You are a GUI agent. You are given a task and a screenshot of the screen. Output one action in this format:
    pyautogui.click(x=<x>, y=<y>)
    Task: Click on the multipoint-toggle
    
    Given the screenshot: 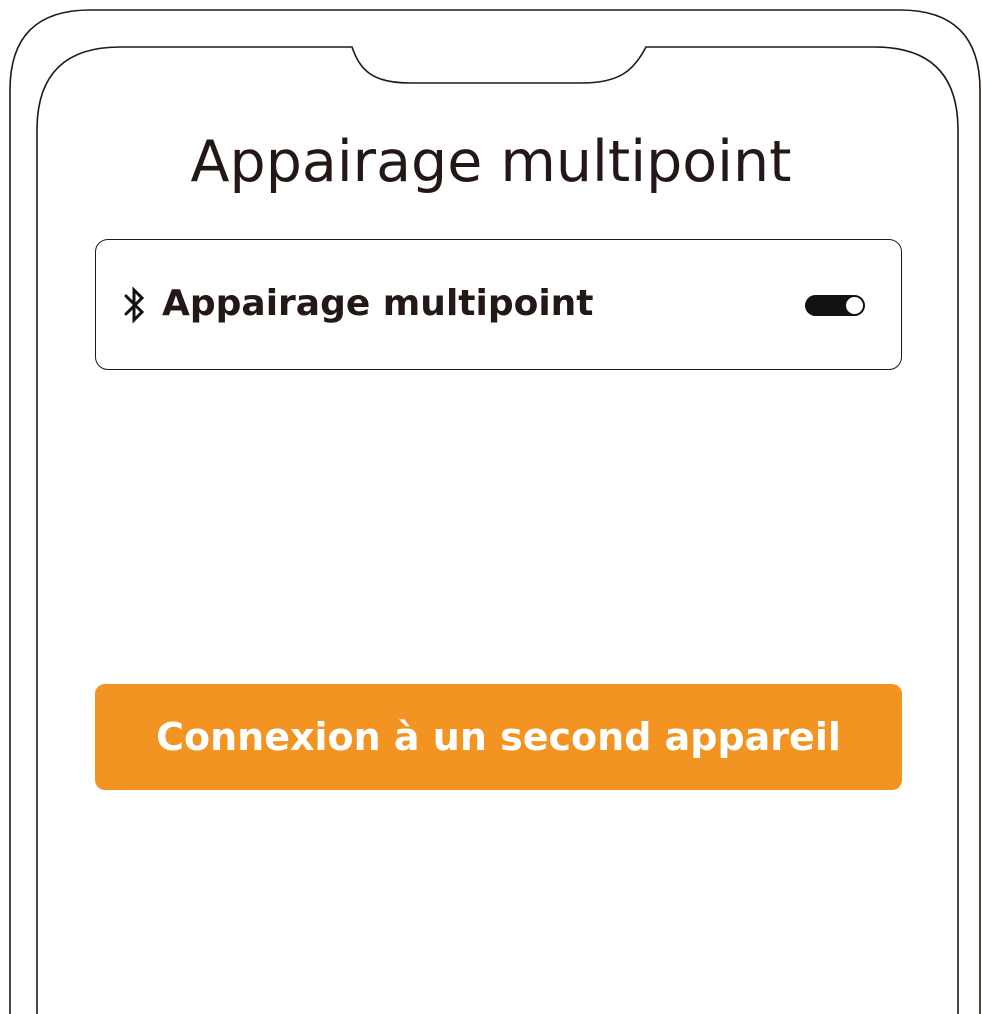 What is the action you would take?
    pyautogui.click(x=835, y=305)
    